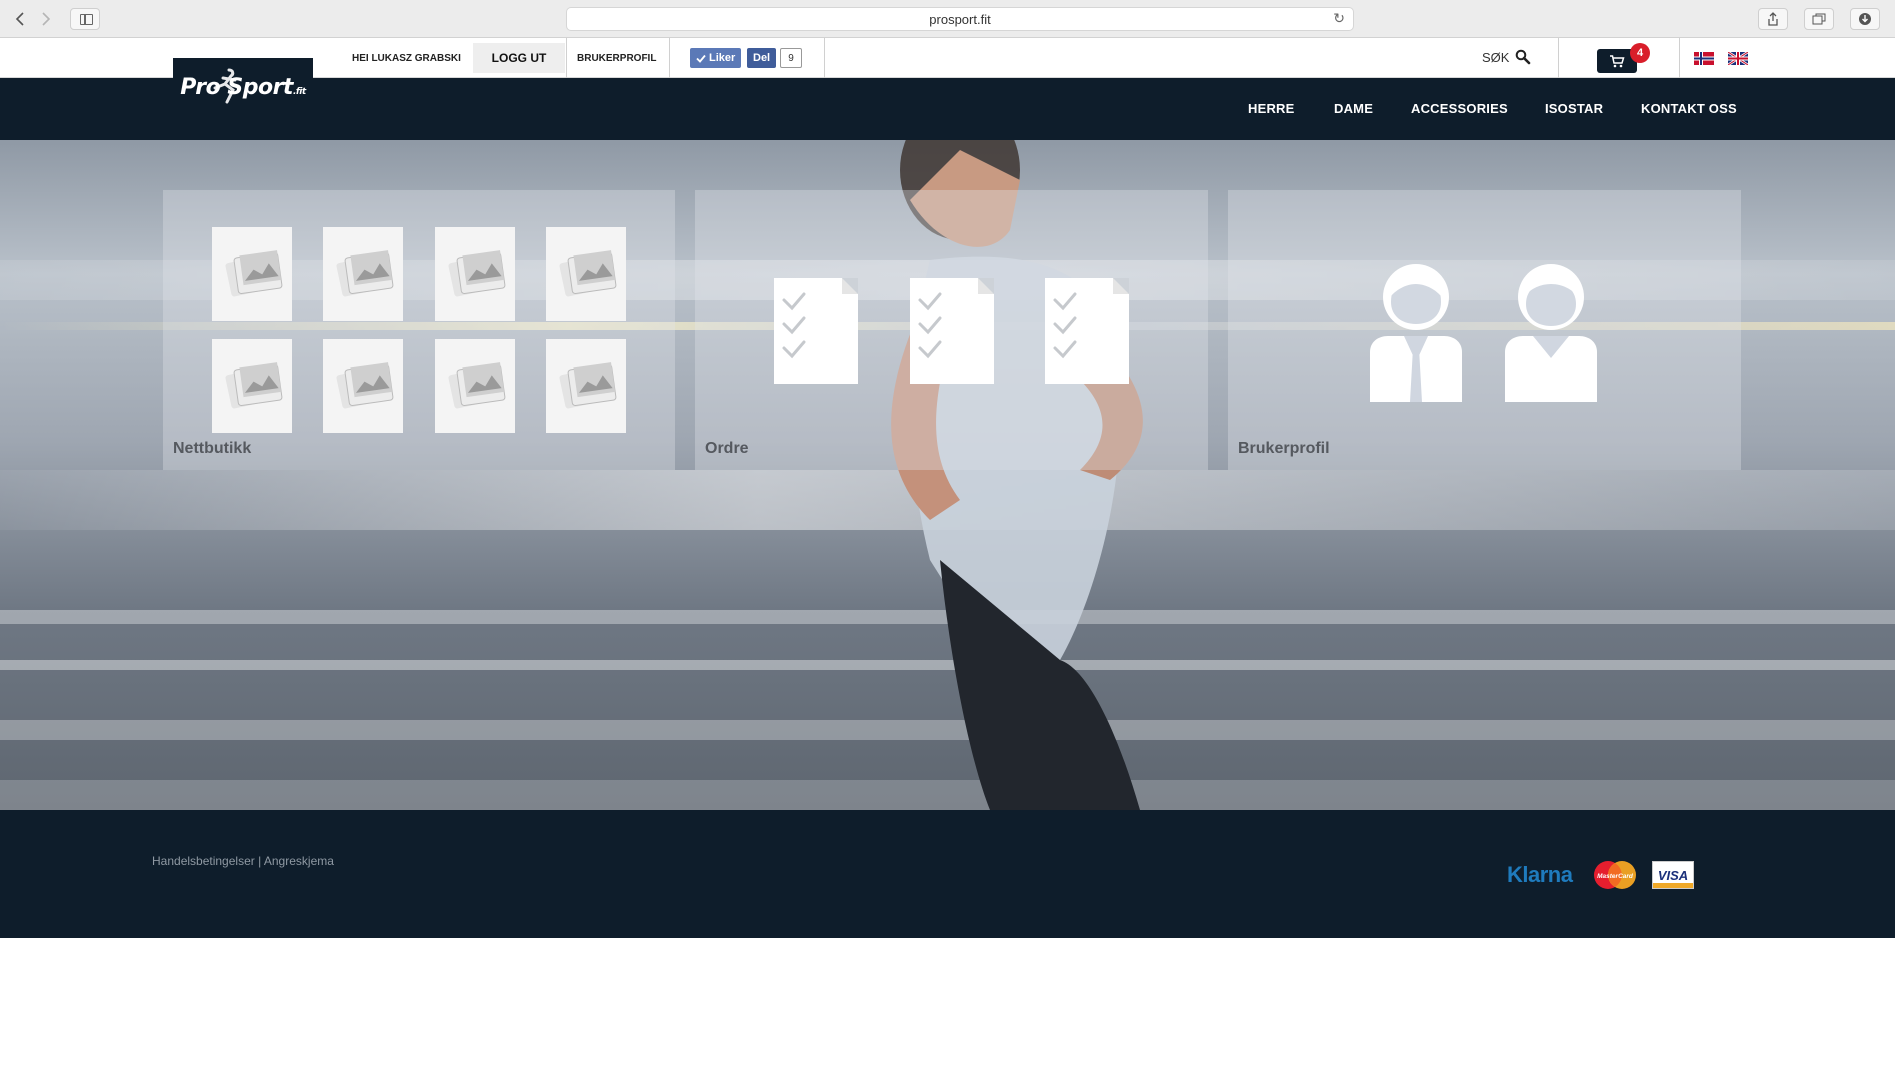  I want to click on downloads-button, so click(1865, 19).